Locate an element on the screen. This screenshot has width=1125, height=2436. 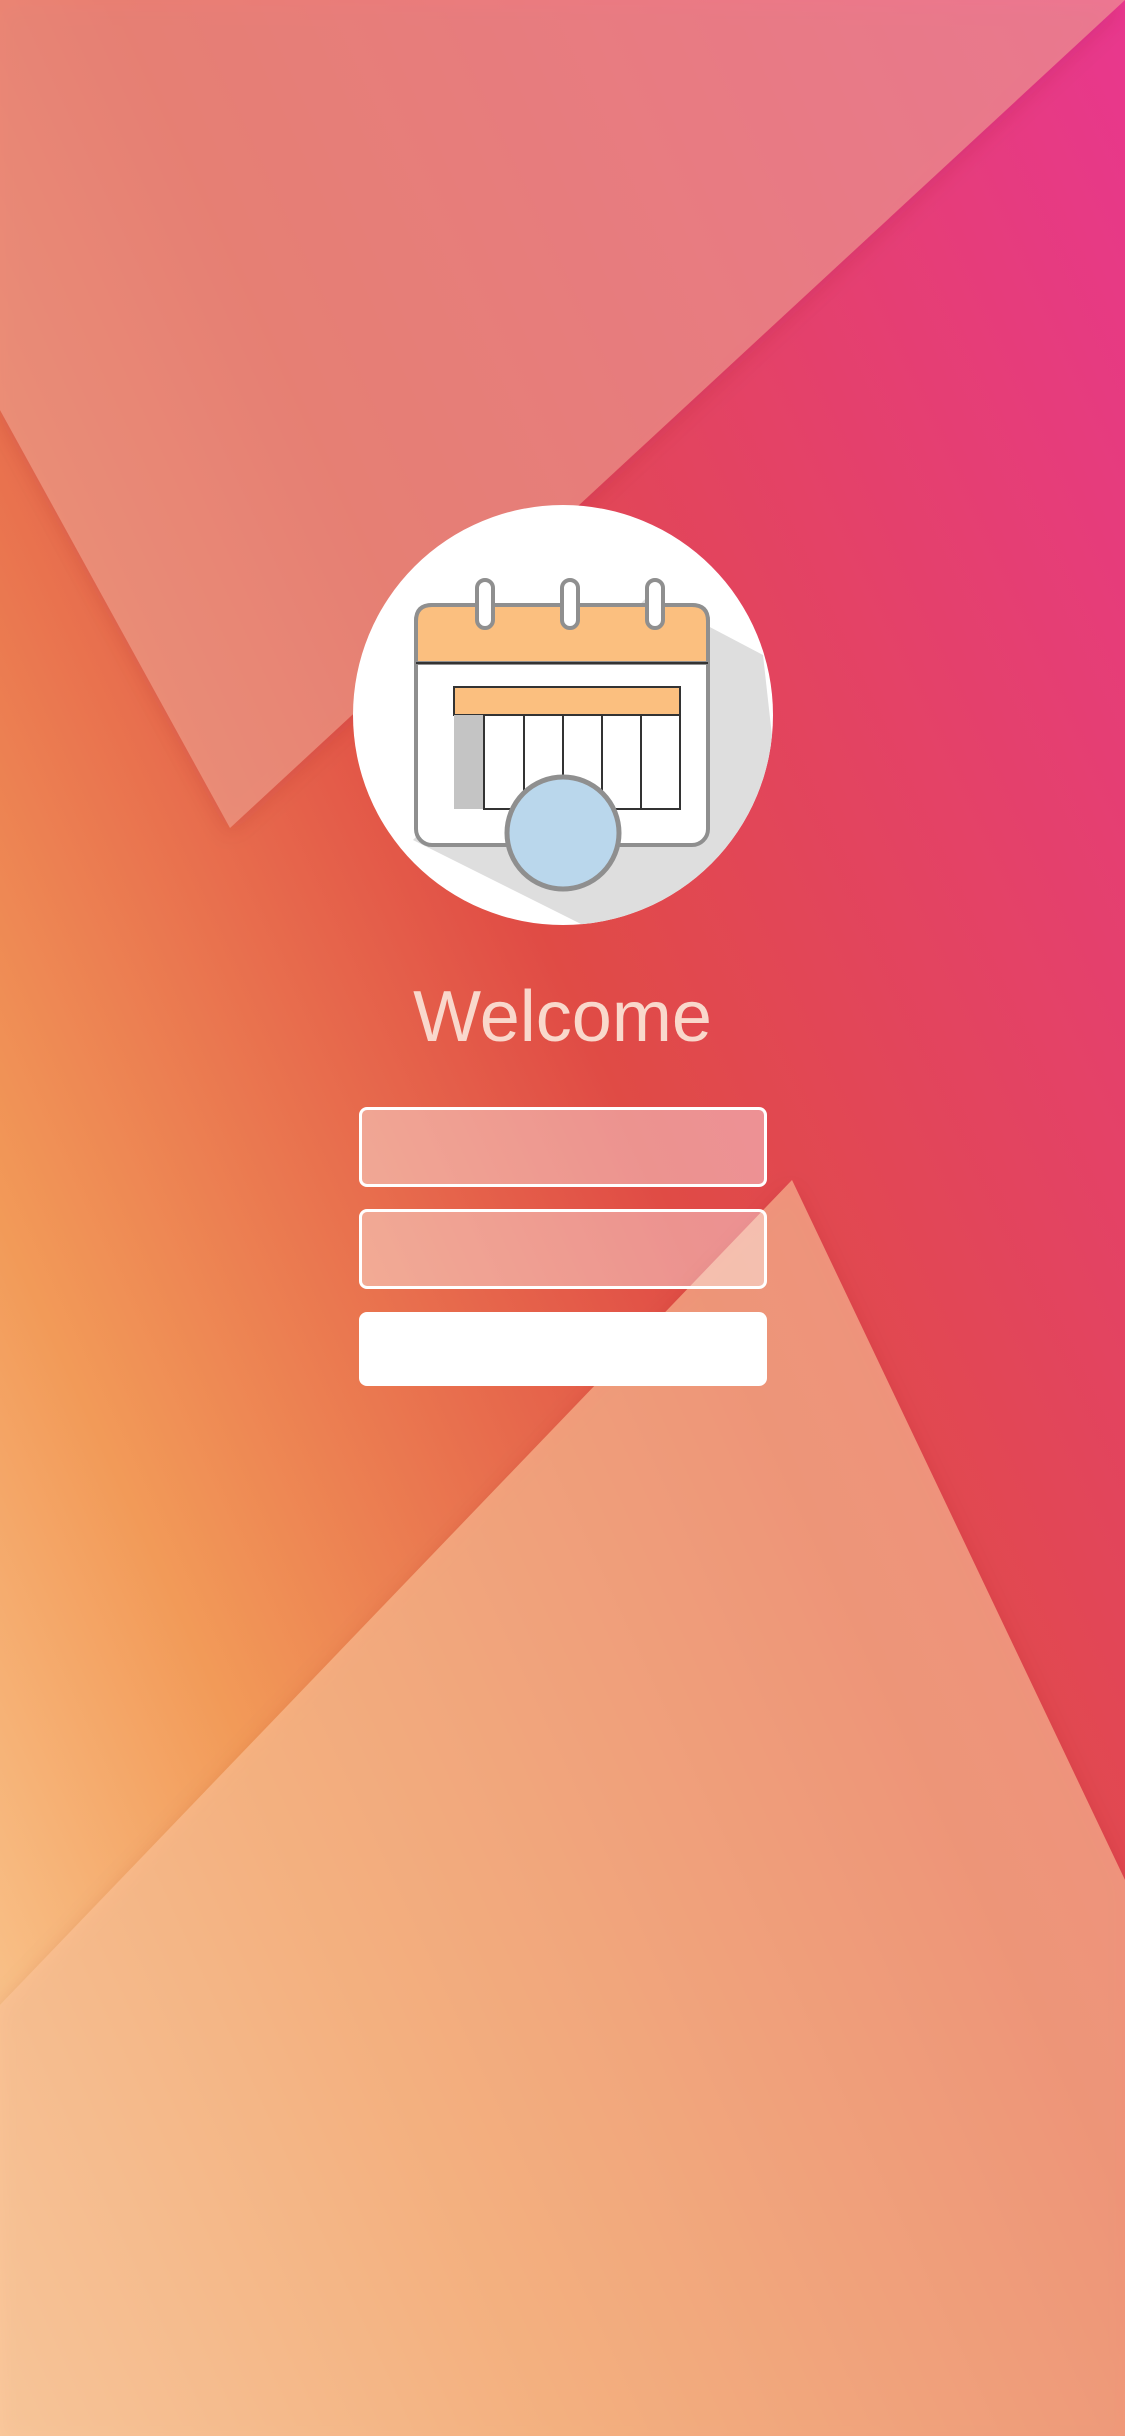
app-logo is located at coordinates (563, 715).